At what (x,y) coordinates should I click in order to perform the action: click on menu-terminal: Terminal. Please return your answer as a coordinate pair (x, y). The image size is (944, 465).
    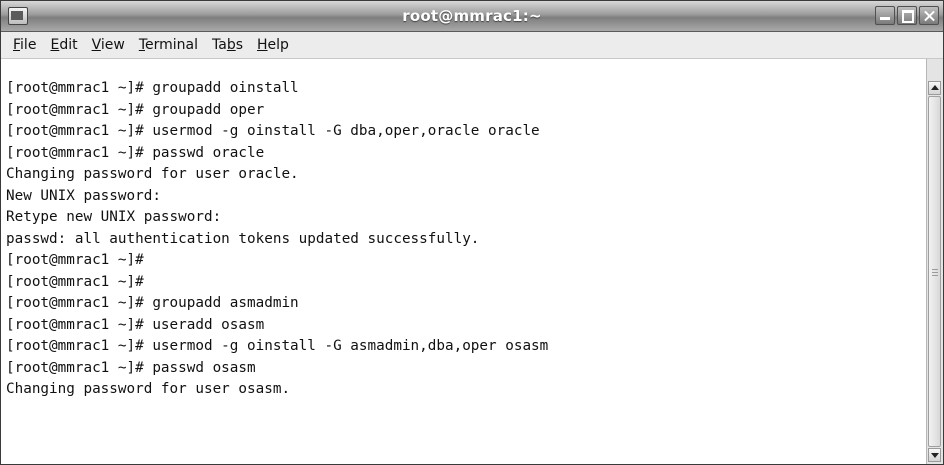
    Looking at the image, I should click on (168, 45).